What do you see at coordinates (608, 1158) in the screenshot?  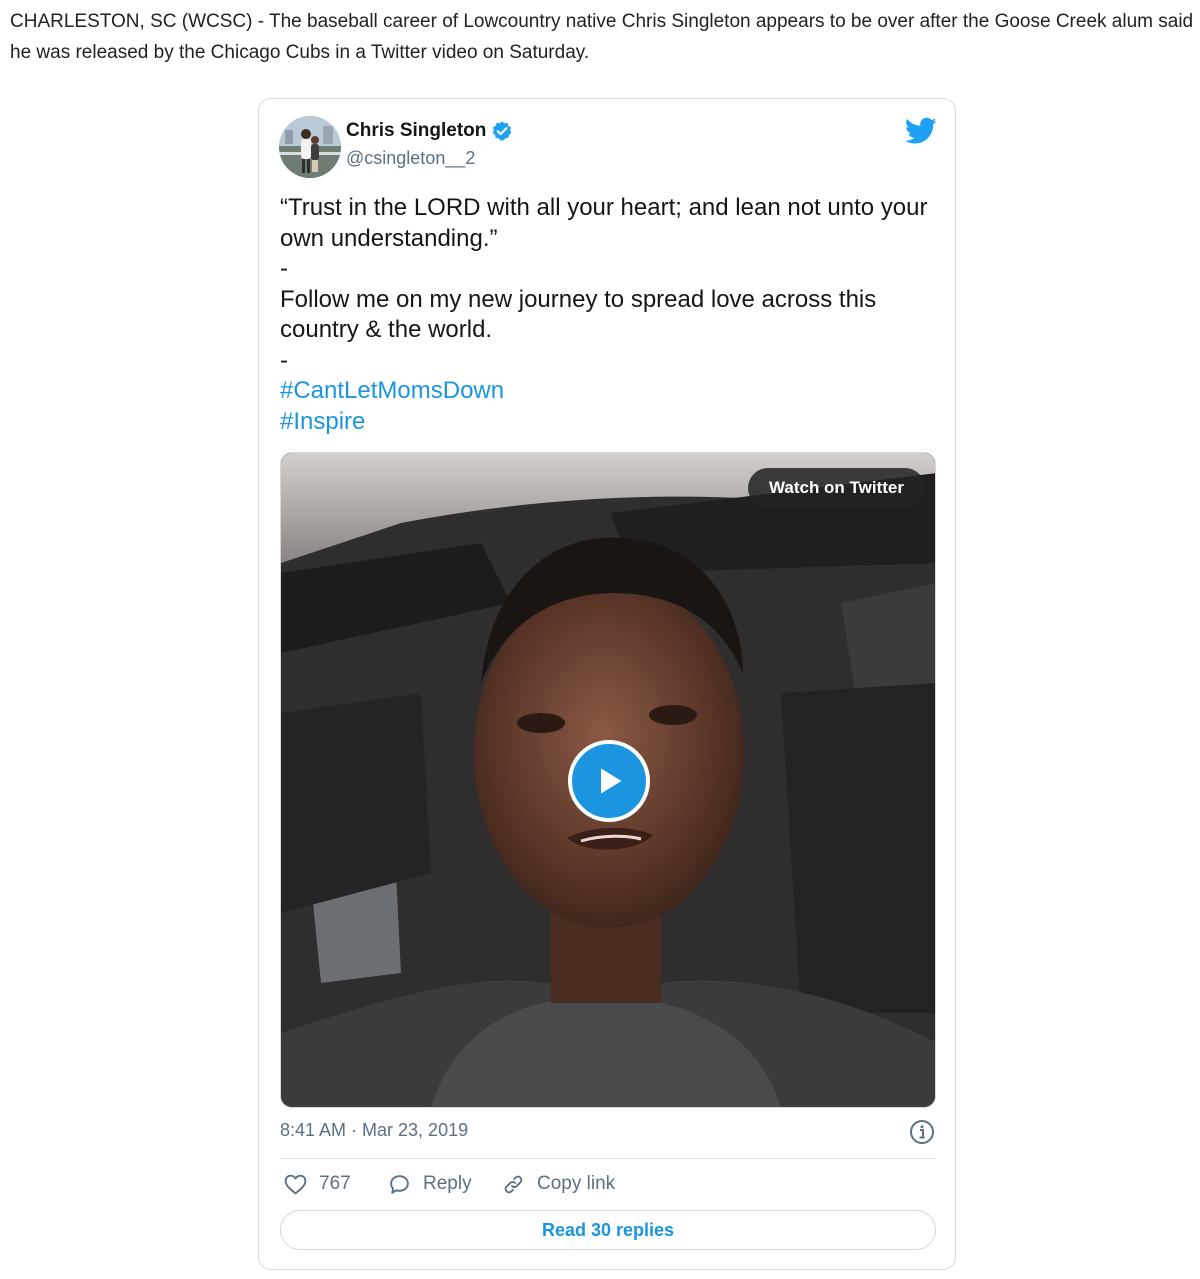 I see `divider` at bounding box center [608, 1158].